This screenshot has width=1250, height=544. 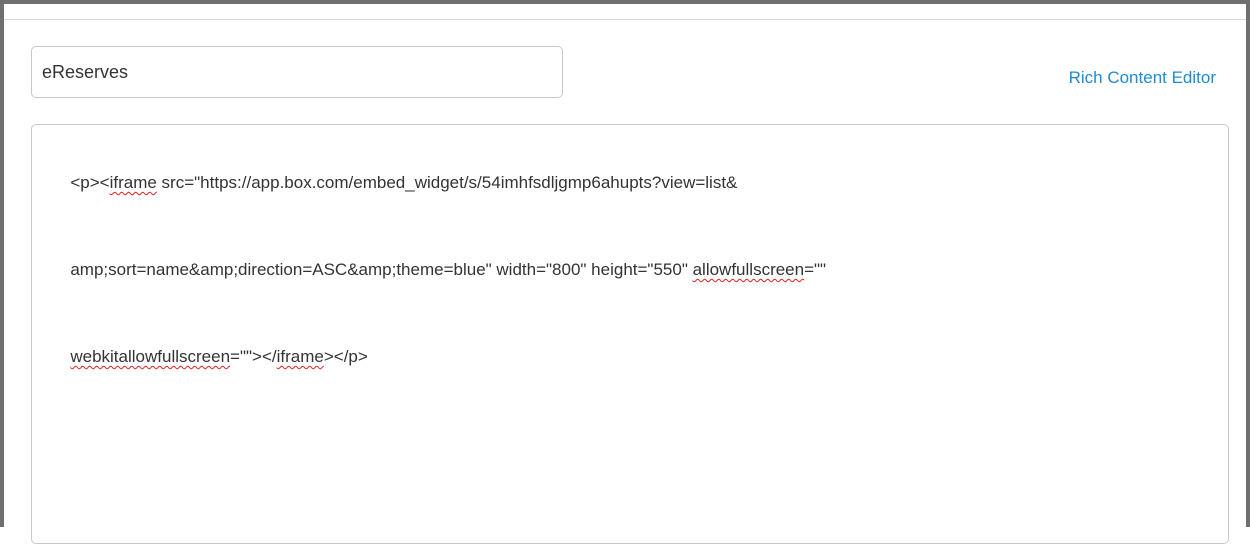 I want to click on editor-text-segment: =""></, so click(x=253, y=356).